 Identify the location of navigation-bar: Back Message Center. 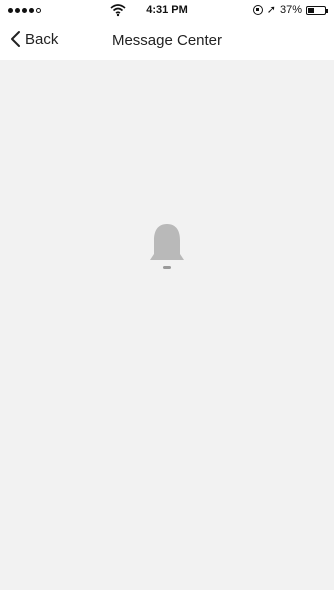
(167, 41).